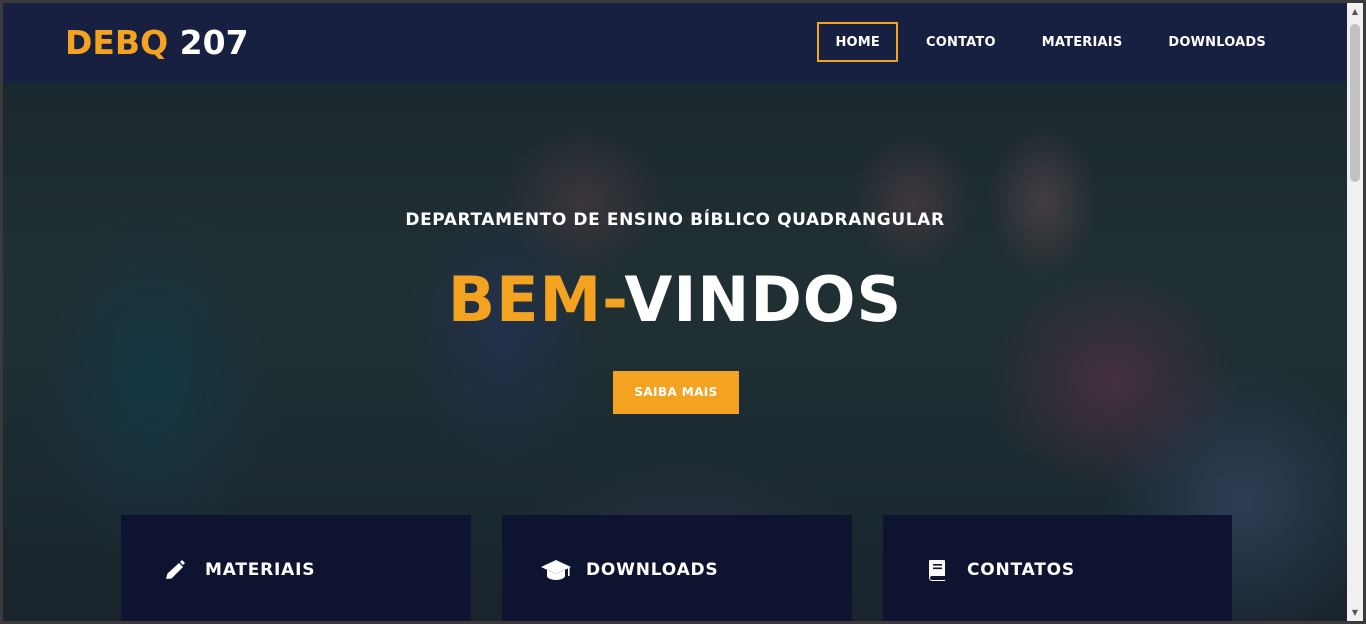 Image resolution: width=1366 pixels, height=624 pixels. What do you see at coordinates (536, 299) in the screenshot?
I see `headline-accent: BEM-` at bounding box center [536, 299].